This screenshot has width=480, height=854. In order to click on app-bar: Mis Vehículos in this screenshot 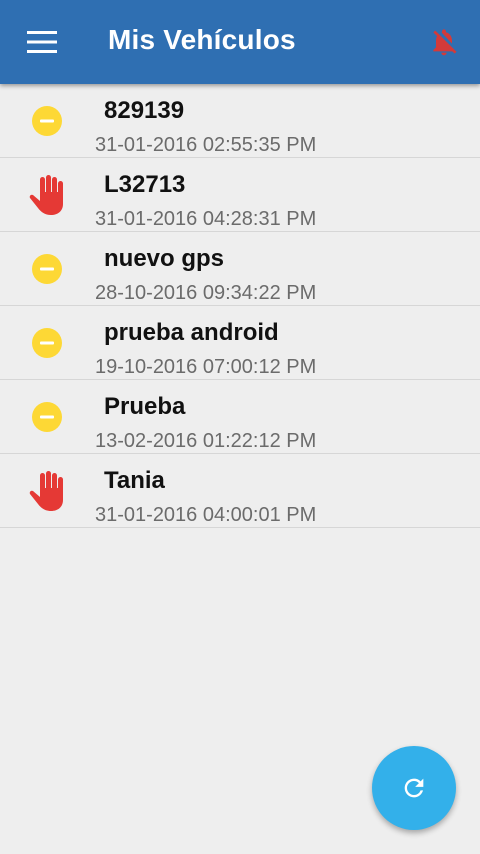, I will do `click(240, 42)`.